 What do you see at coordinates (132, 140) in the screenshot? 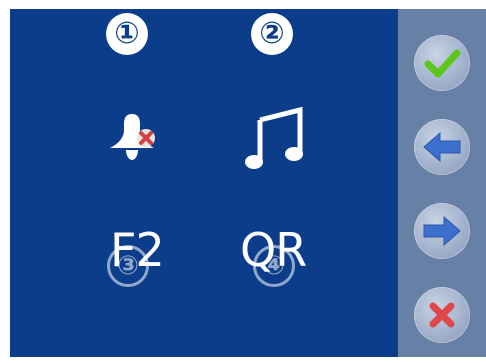
I see `bell-muted-icon` at bounding box center [132, 140].